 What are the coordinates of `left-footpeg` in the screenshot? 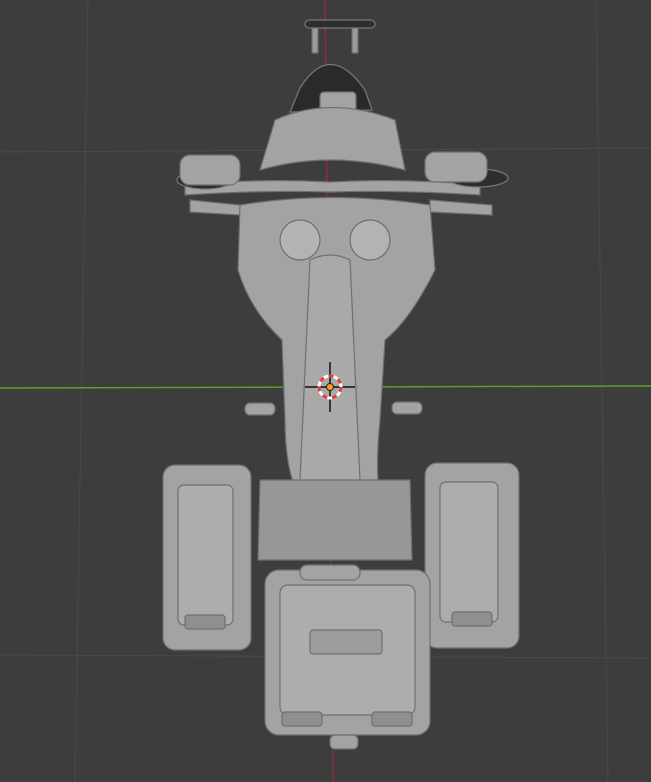 It's located at (260, 409).